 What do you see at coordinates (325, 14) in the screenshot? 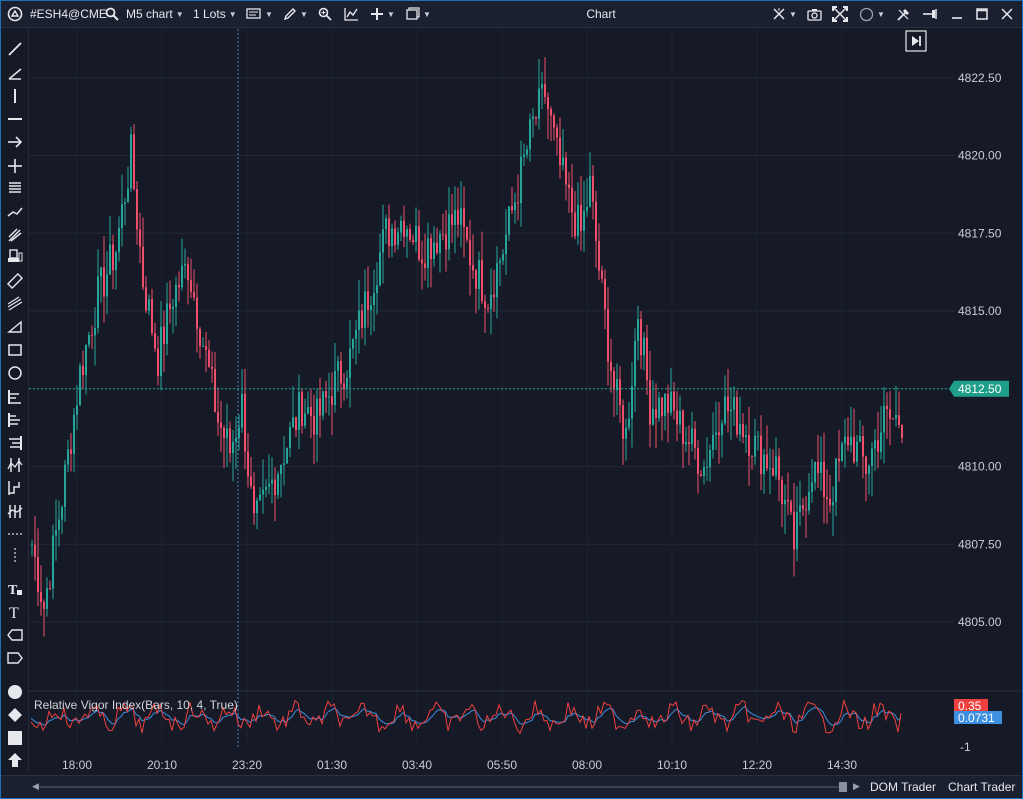
I see `zoom-icon` at bounding box center [325, 14].